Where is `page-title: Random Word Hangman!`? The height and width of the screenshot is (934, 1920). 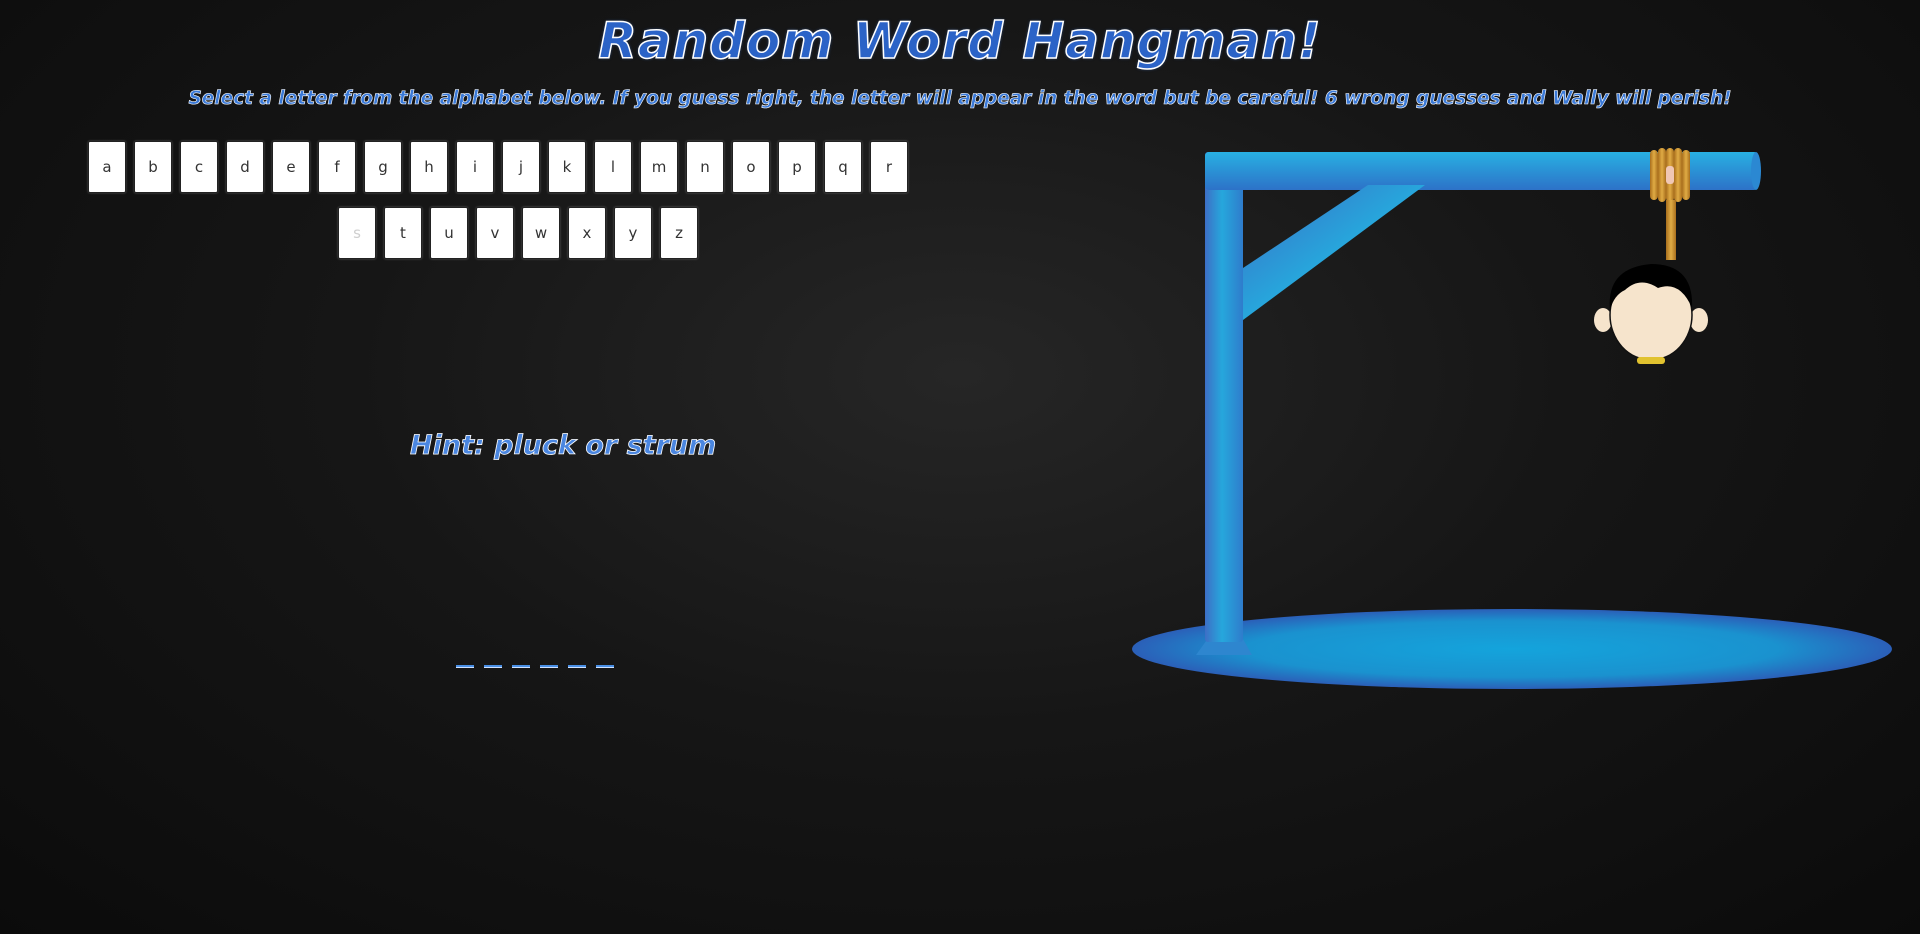 page-title: Random Word Hangman! is located at coordinates (960, 41).